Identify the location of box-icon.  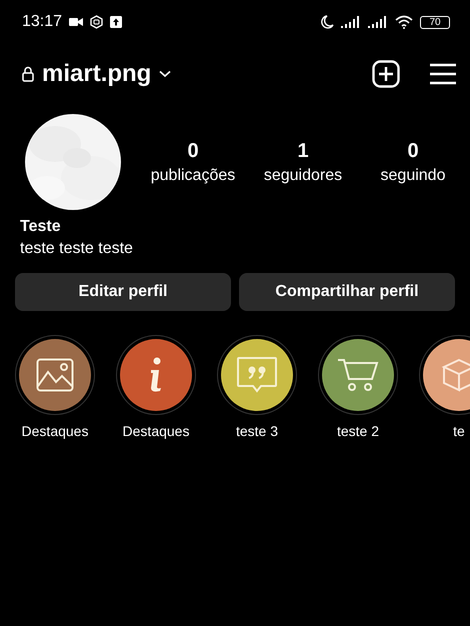
(455, 375).